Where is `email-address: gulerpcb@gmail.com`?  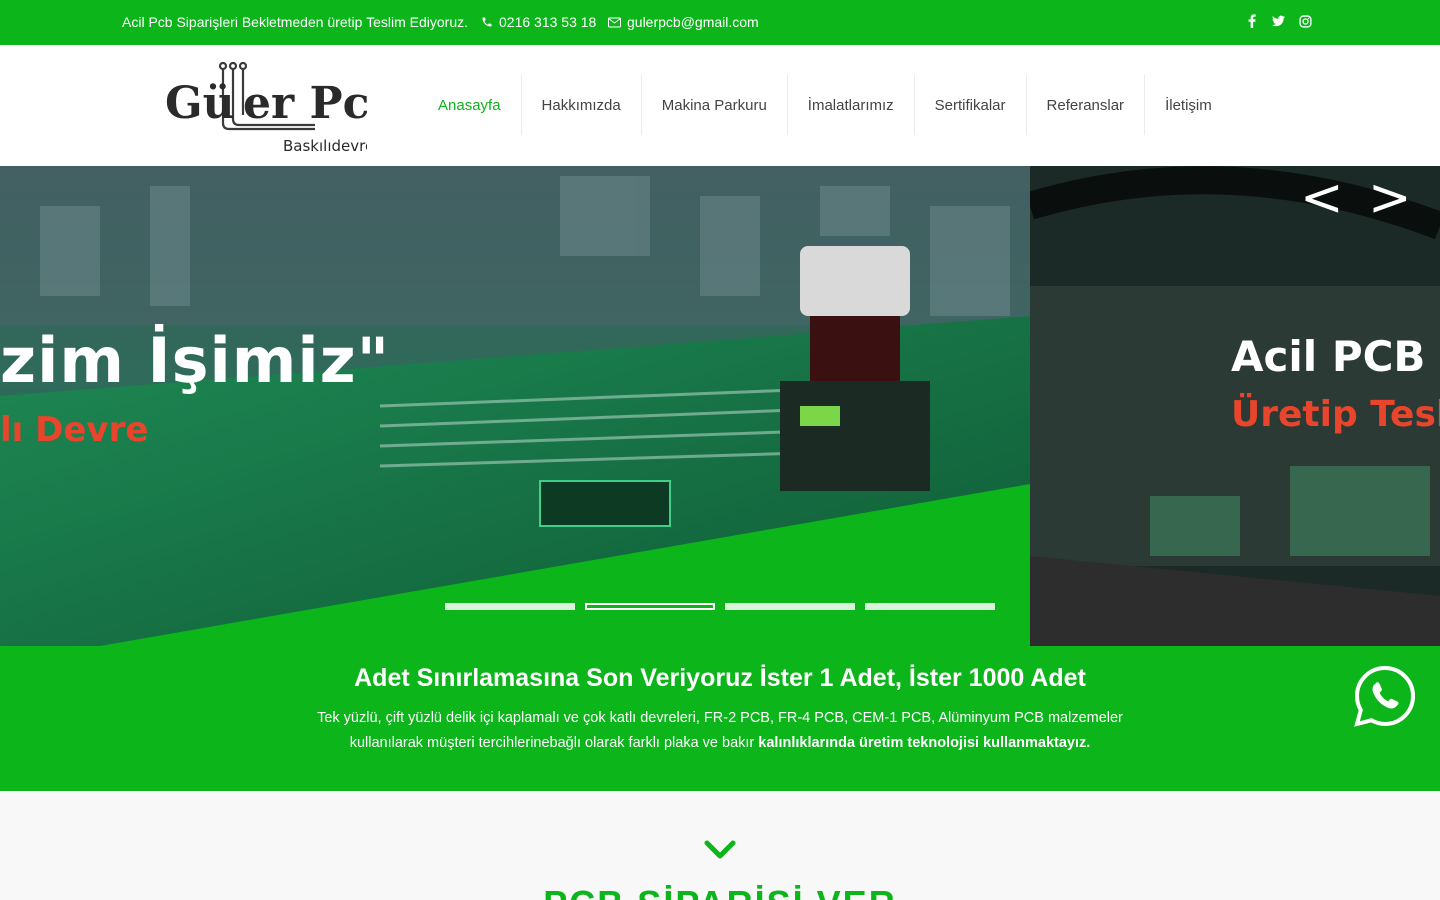 email-address: gulerpcb@gmail.com is located at coordinates (693, 22).